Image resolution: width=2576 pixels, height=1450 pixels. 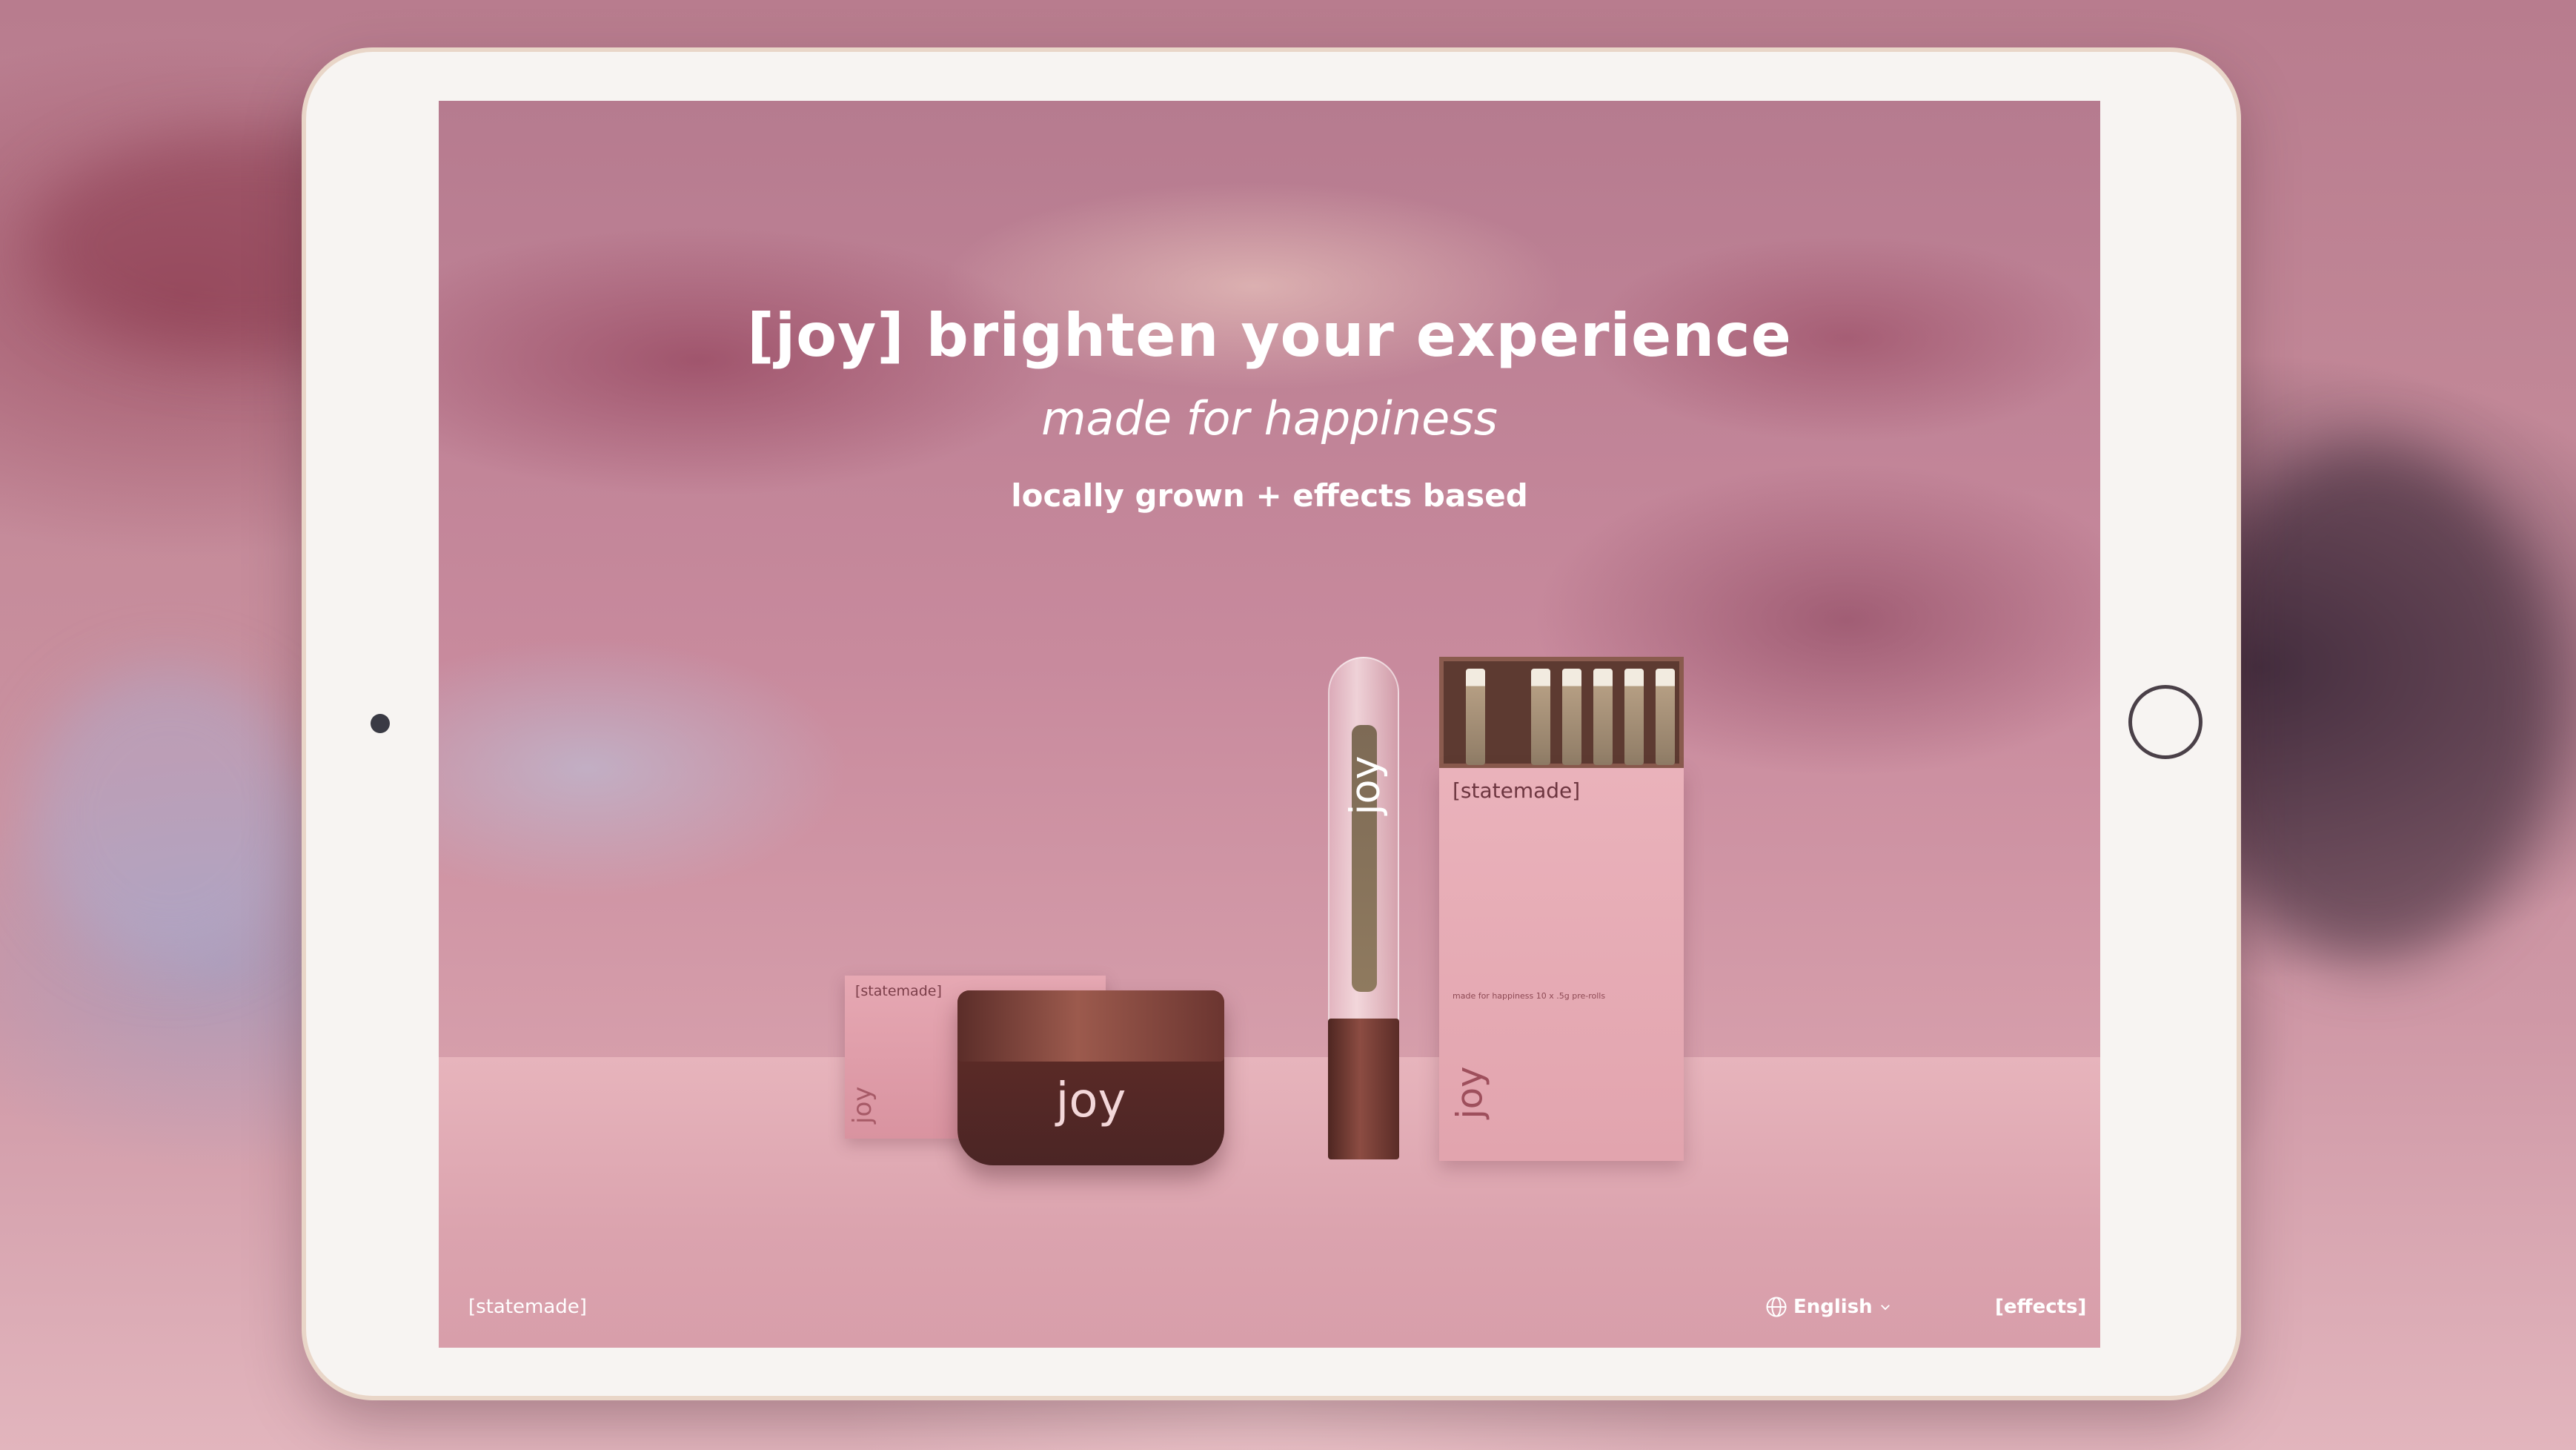 I want to click on camera-icon, so click(x=380, y=723).